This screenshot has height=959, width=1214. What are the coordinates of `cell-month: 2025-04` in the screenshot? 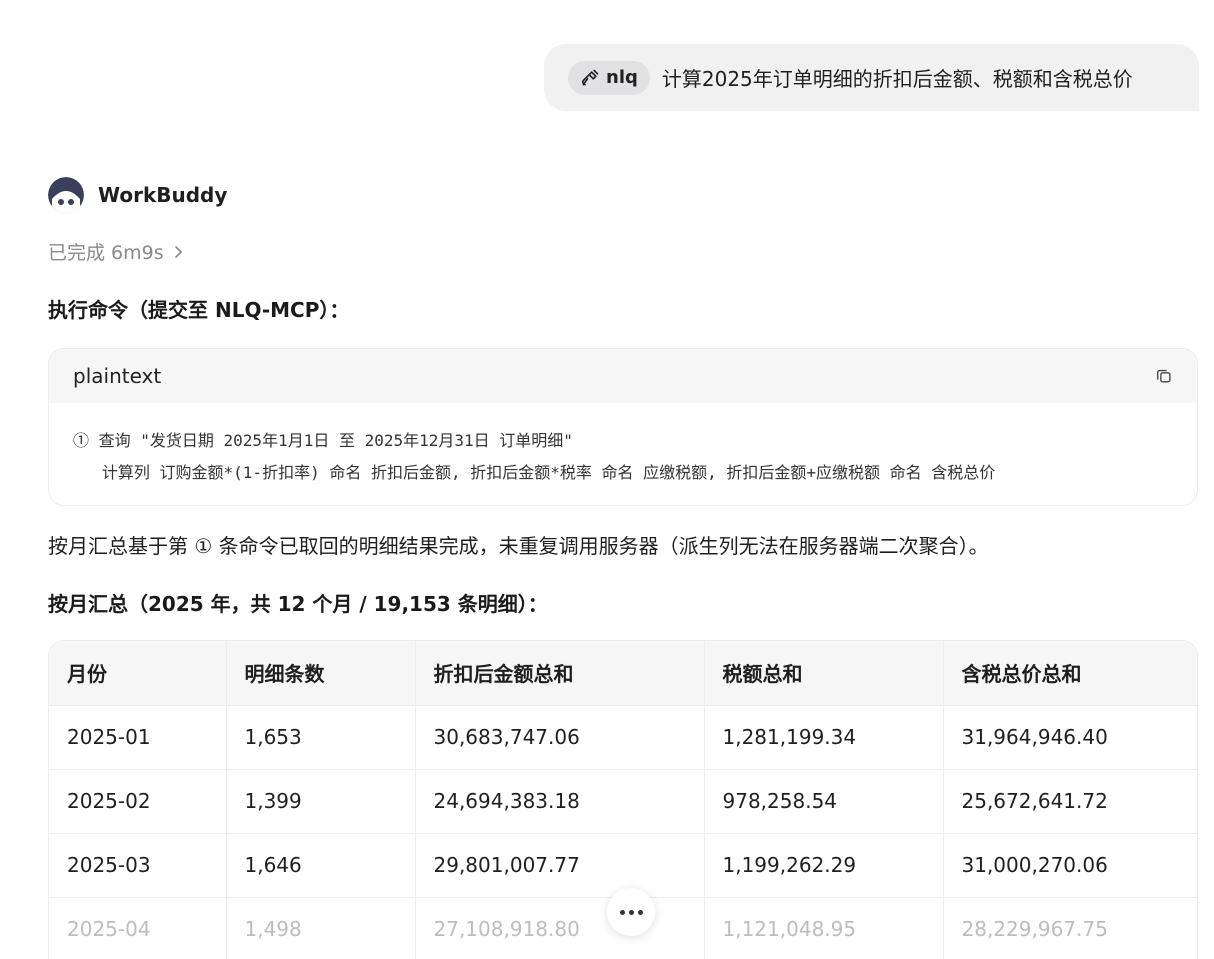 It's located at (138, 928).